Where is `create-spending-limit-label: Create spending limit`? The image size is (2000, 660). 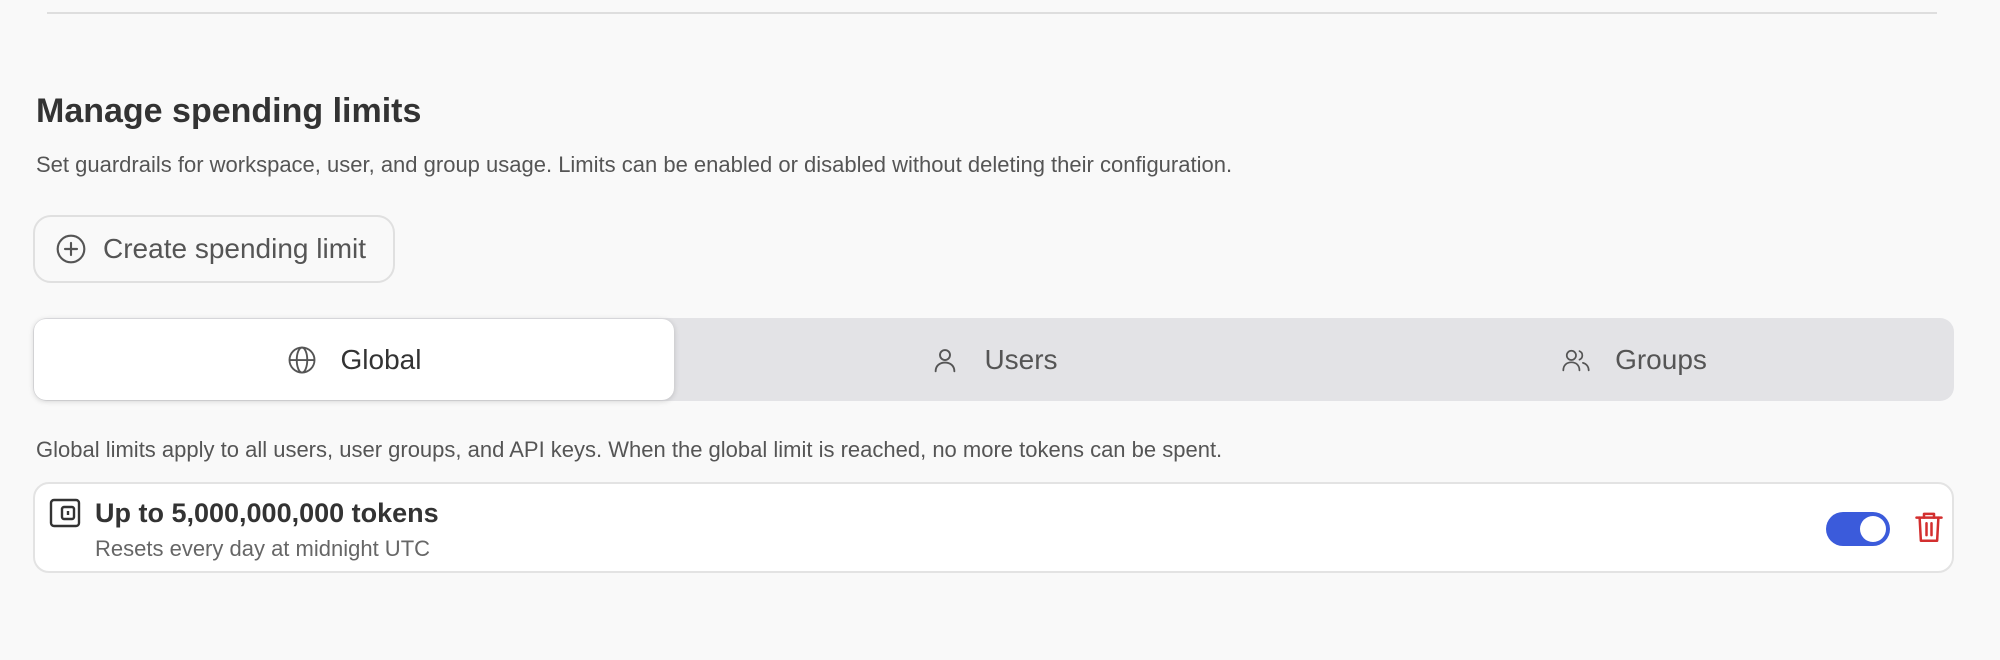
create-spending-limit-label: Create spending limit is located at coordinates (235, 248).